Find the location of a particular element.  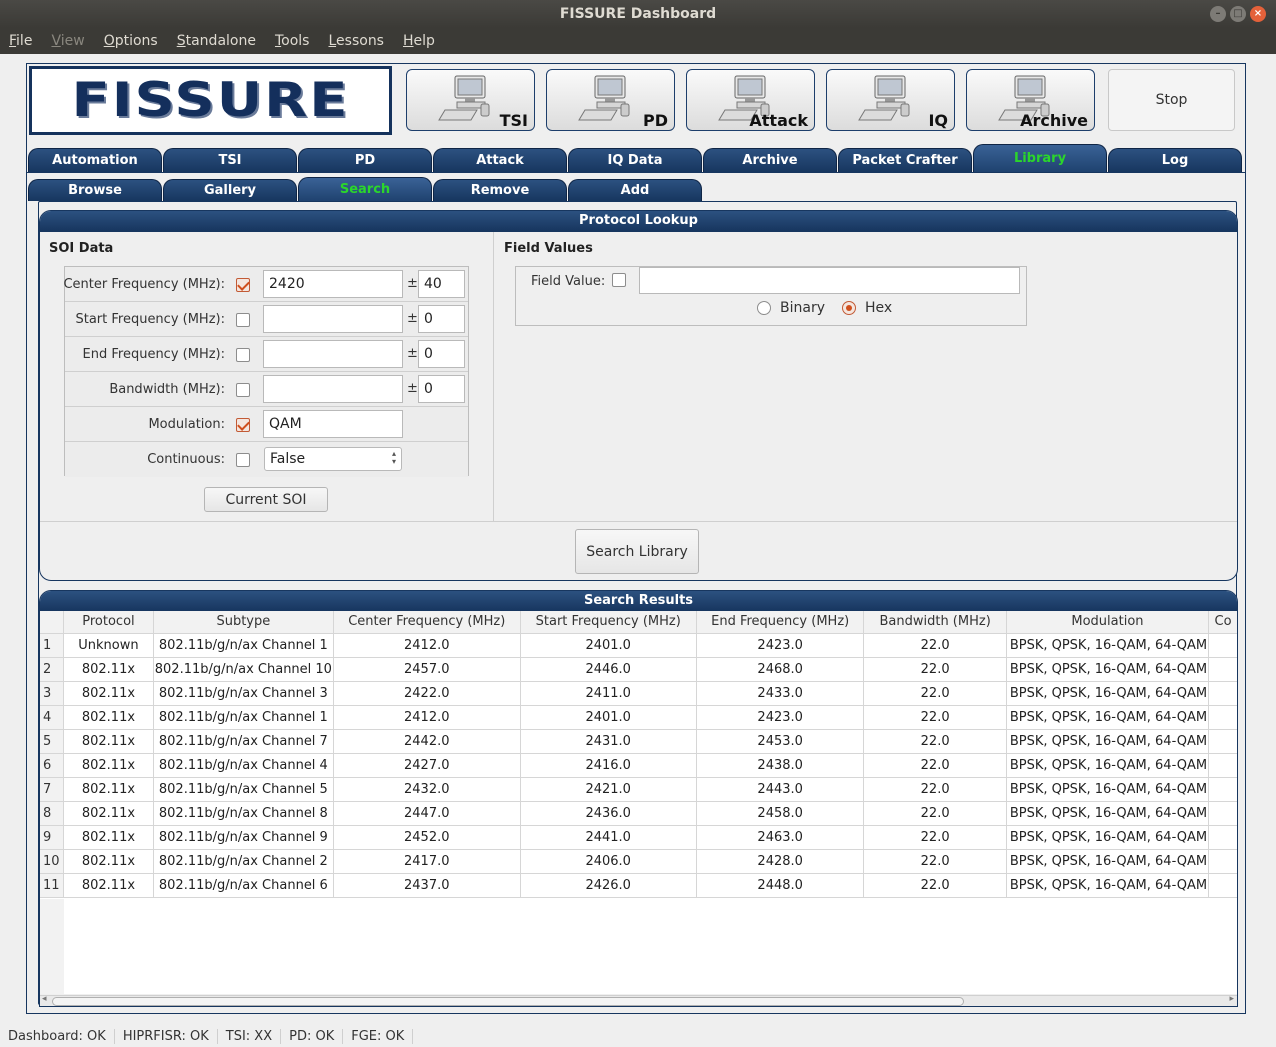

toolbar-iq-button: IQ is located at coordinates (890, 100).